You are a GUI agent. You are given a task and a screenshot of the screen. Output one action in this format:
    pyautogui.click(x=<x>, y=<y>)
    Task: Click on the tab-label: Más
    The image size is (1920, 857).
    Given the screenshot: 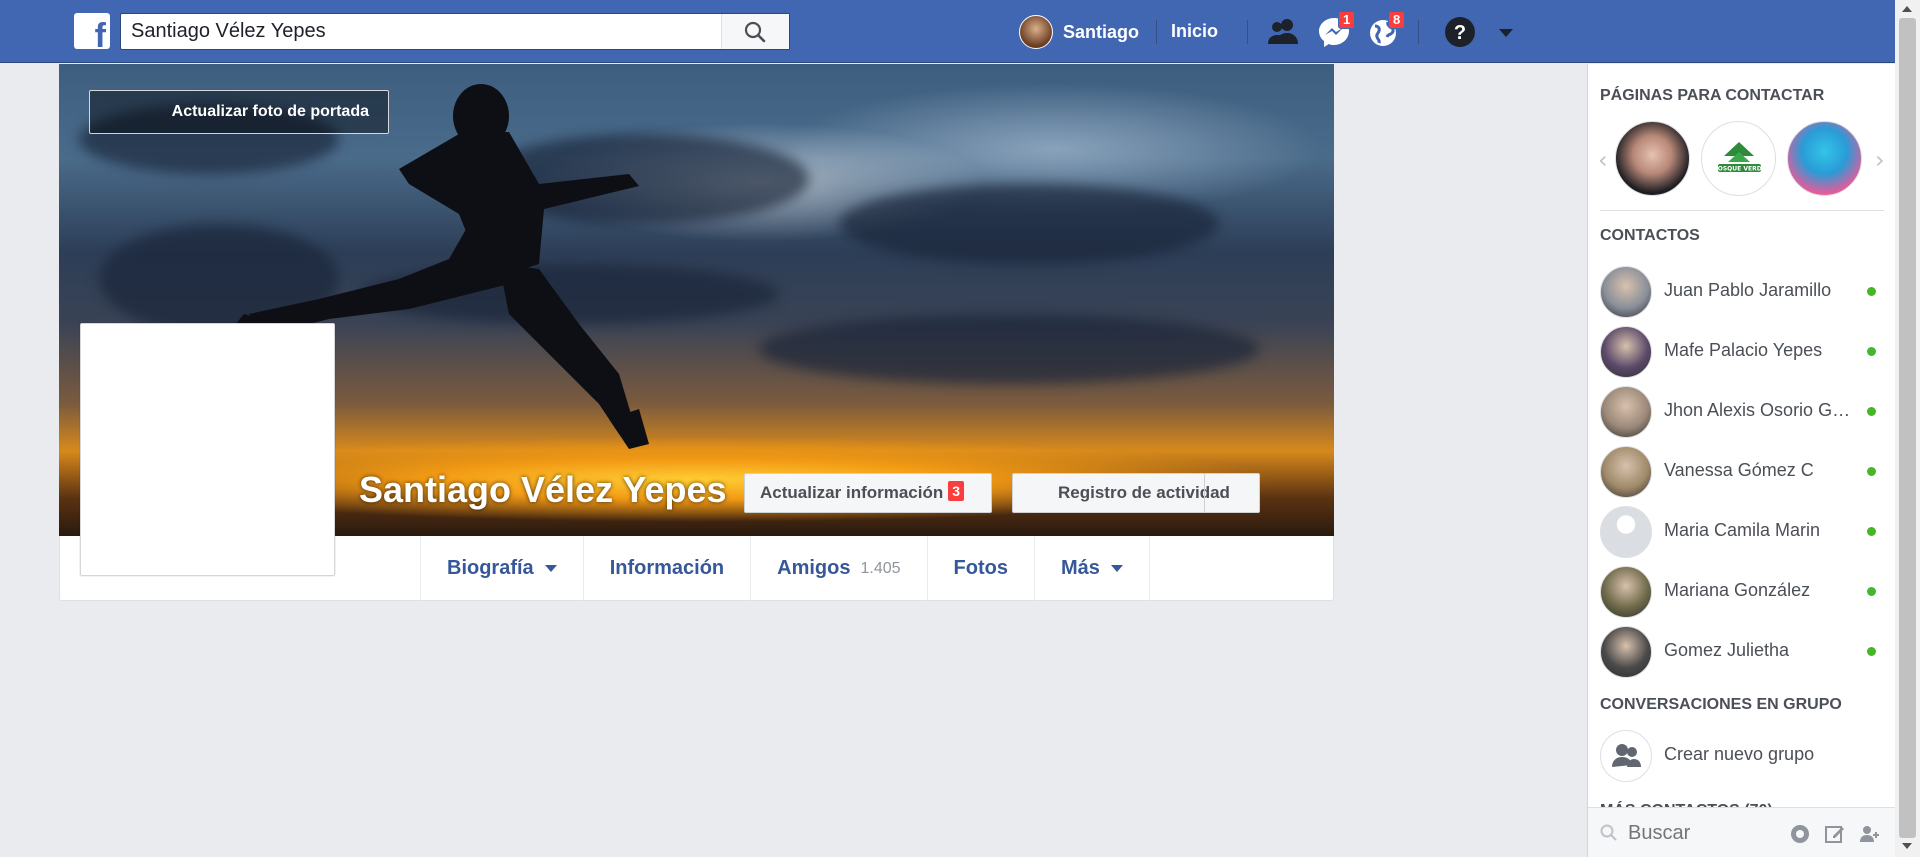 What is the action you would take?
    pyautogui.click(x=1080, y=568)
    